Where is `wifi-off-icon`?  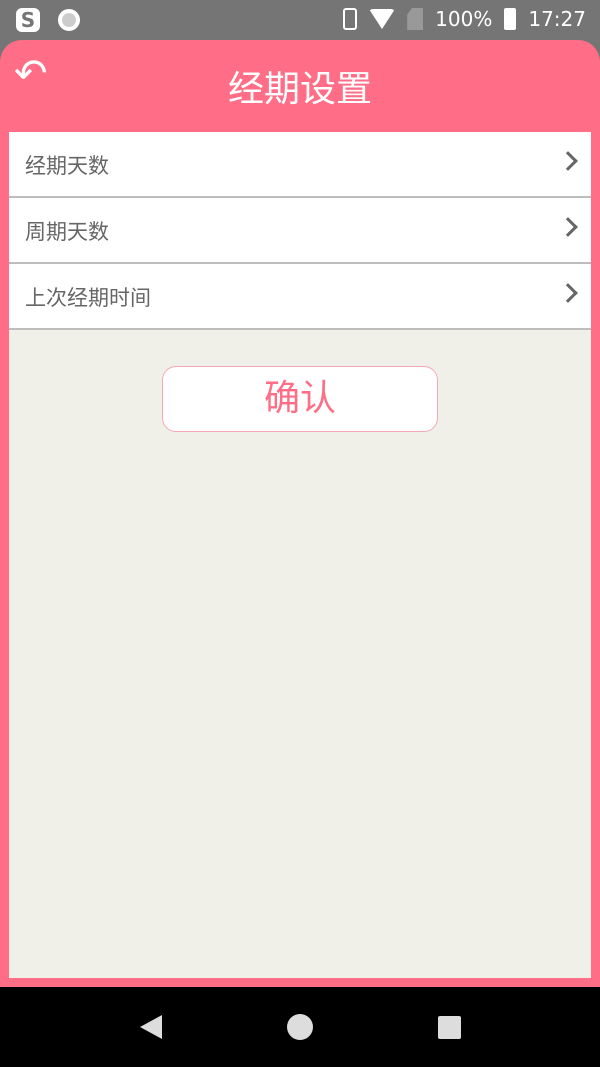 wifi-off-icon is located at coordinates (382, 19).